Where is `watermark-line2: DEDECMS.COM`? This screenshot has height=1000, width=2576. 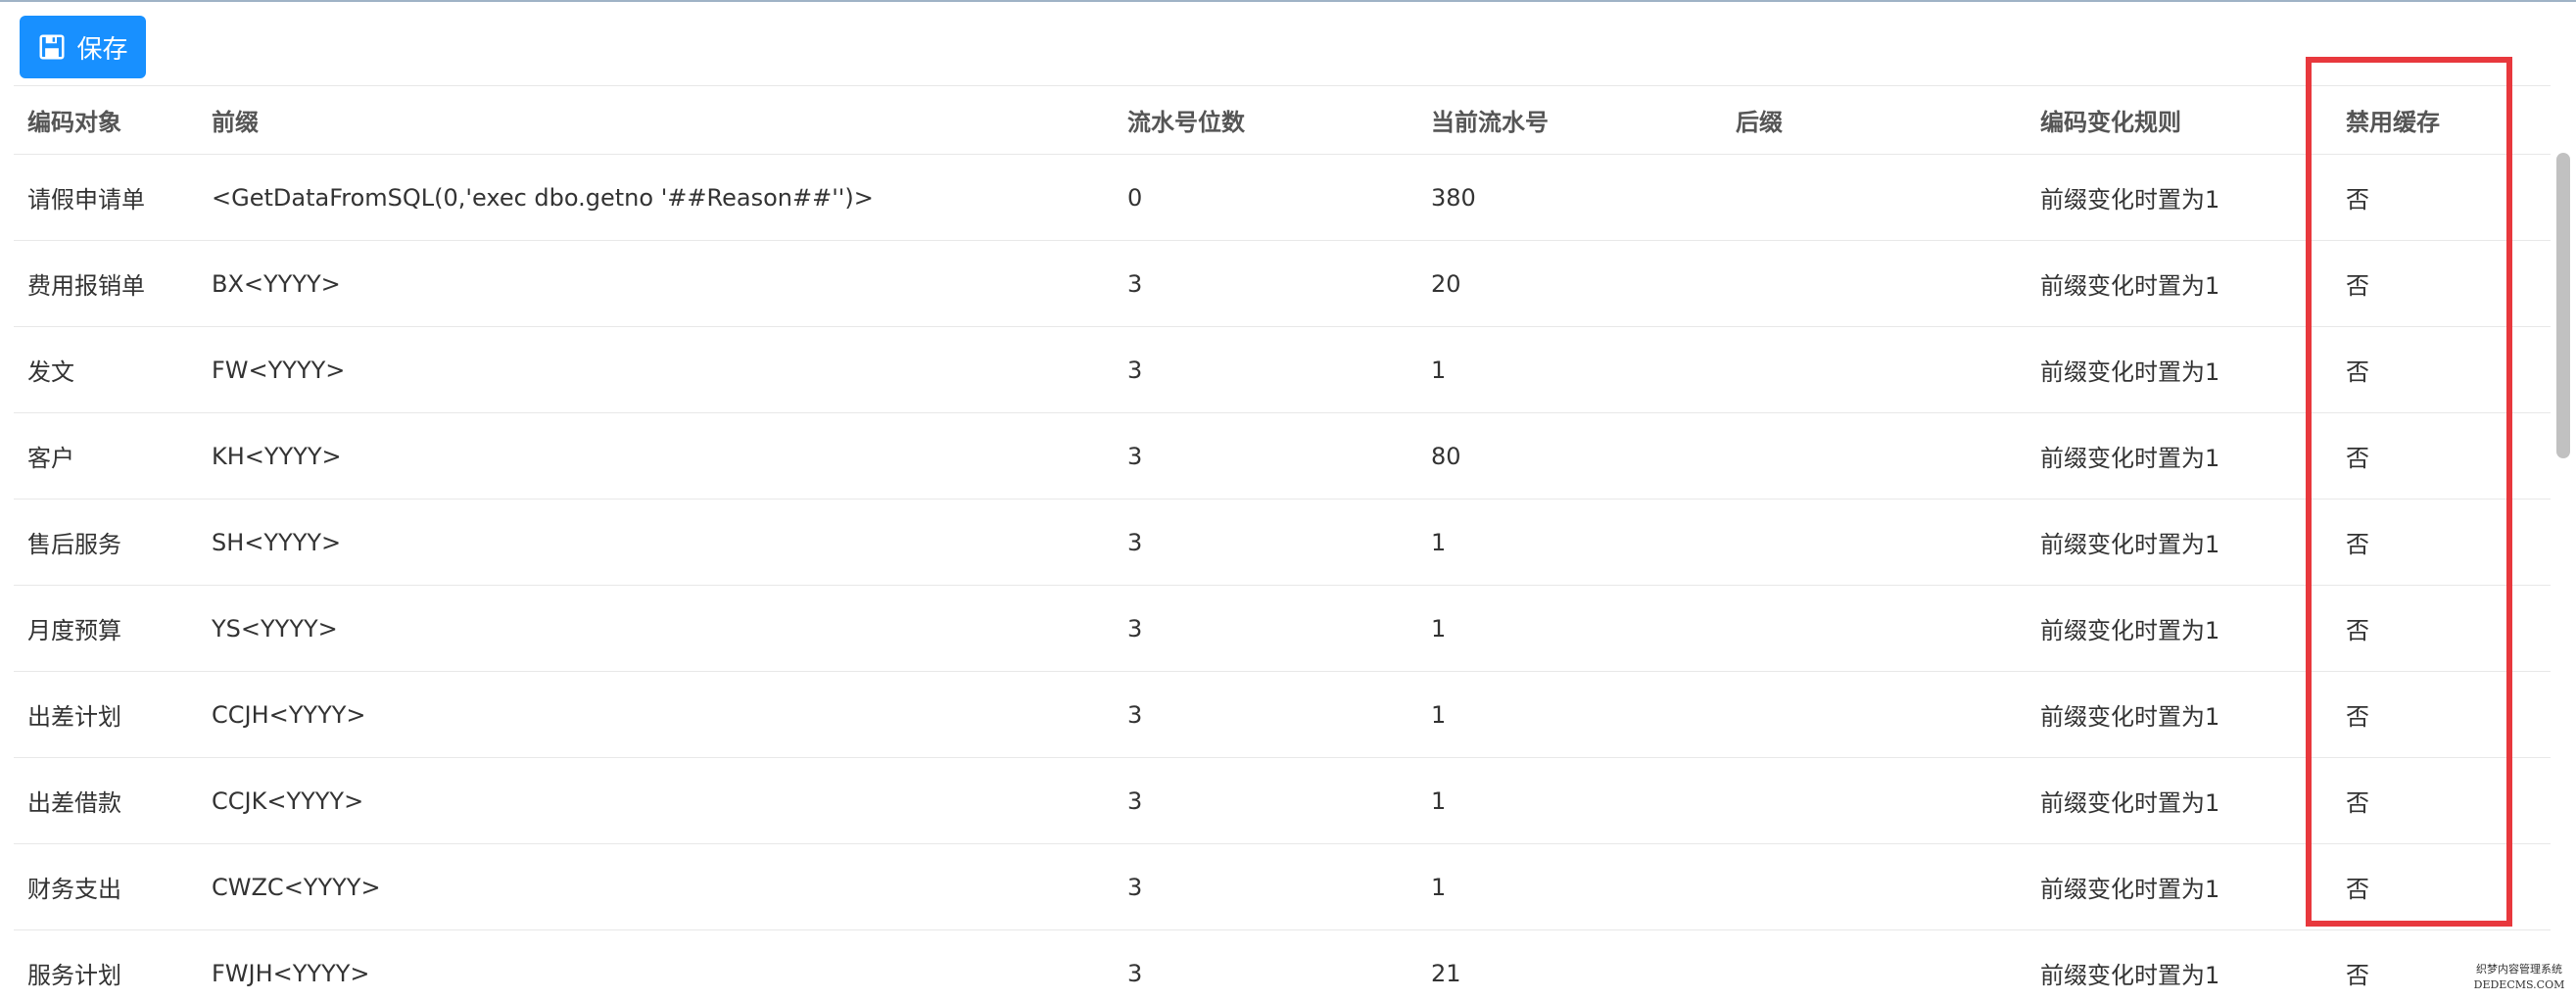 watermark-line2: DEDECMS.COM is located at coordinates (2519, 984).